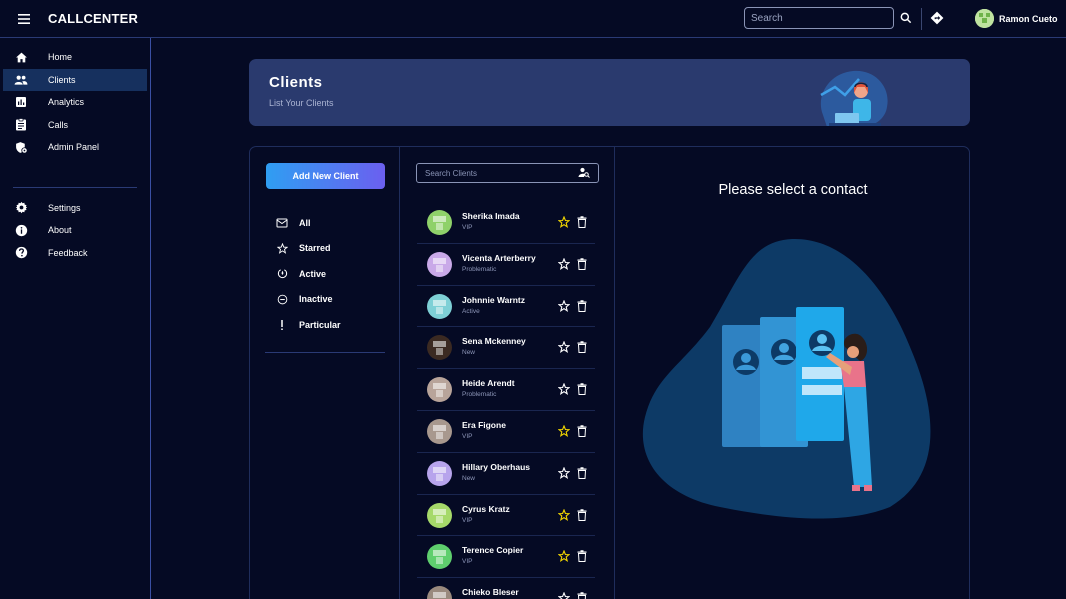 This screenshot has width=1066, height=599. I want to click on client-status: Problematic, so click(479, 395).